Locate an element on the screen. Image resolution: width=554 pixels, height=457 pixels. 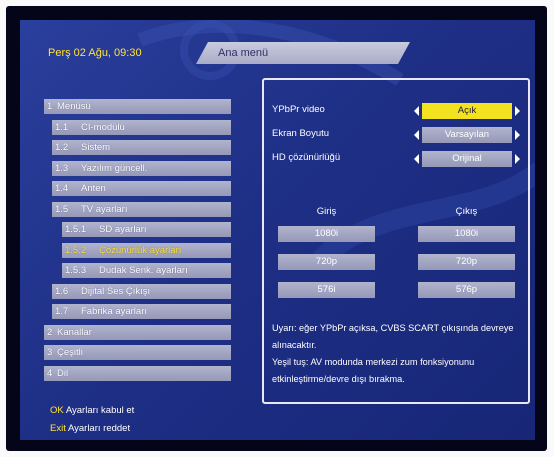
input-resolution-576i: 576i is located at coordinates (326, 290).